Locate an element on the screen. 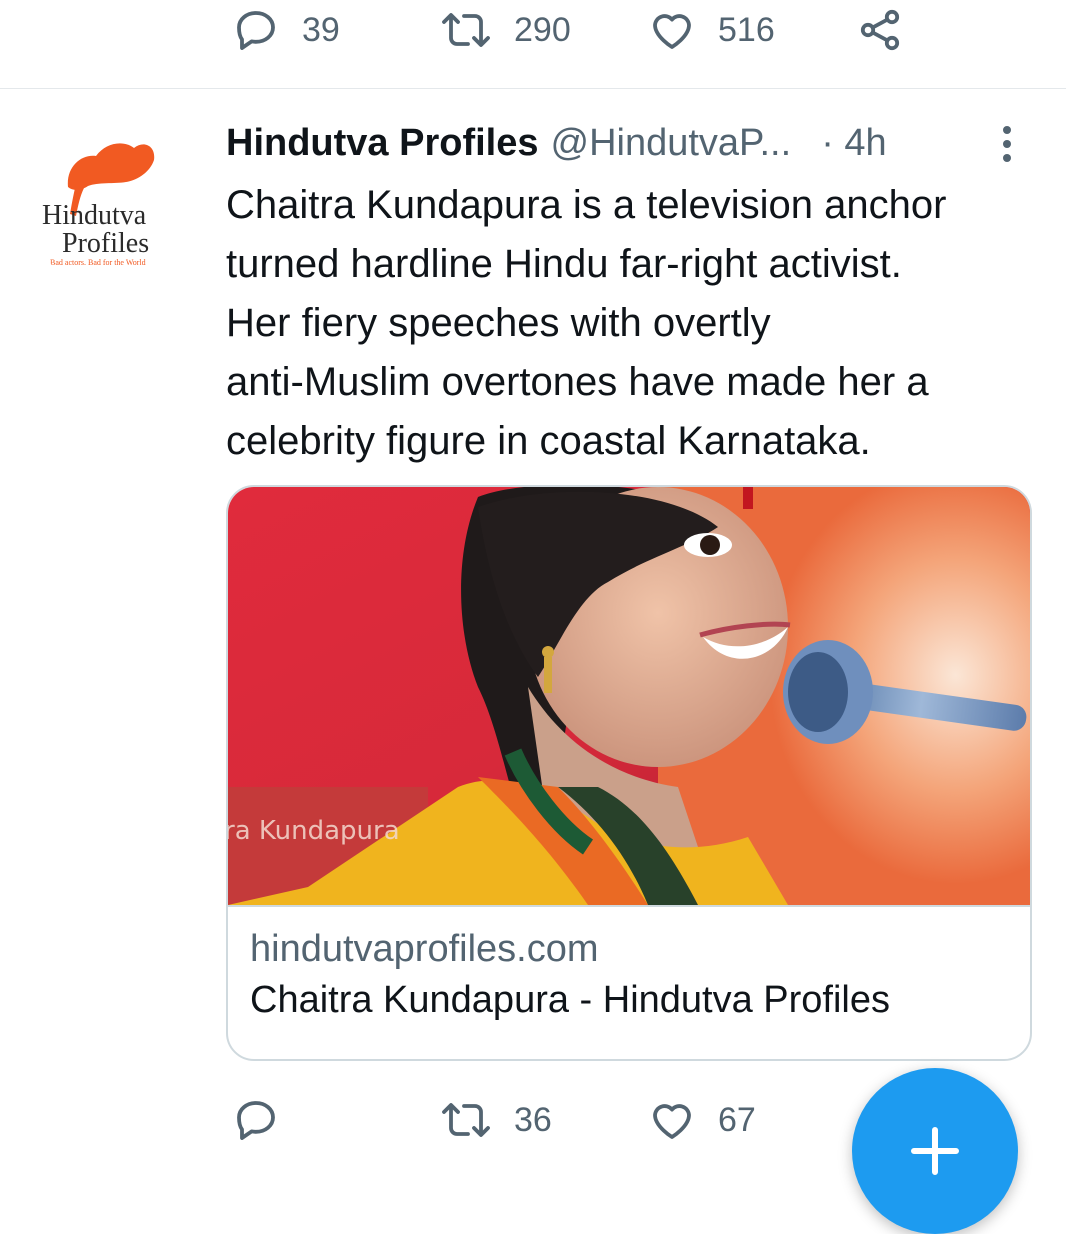  svg-text: Hindutva is located at coordinates (94, 215).